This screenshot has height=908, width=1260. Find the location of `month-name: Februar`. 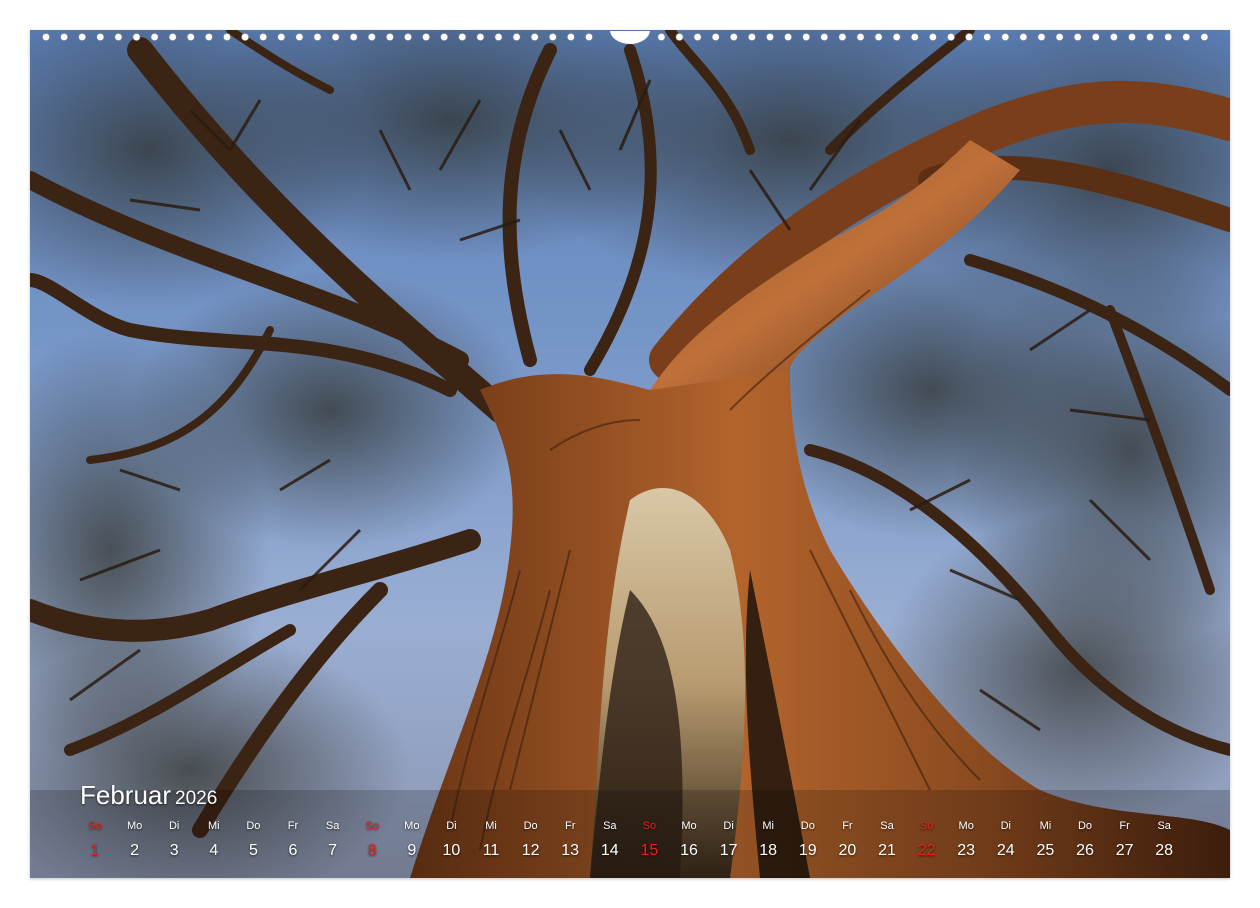

month-name: Februar is located at coordinates (126, 795).